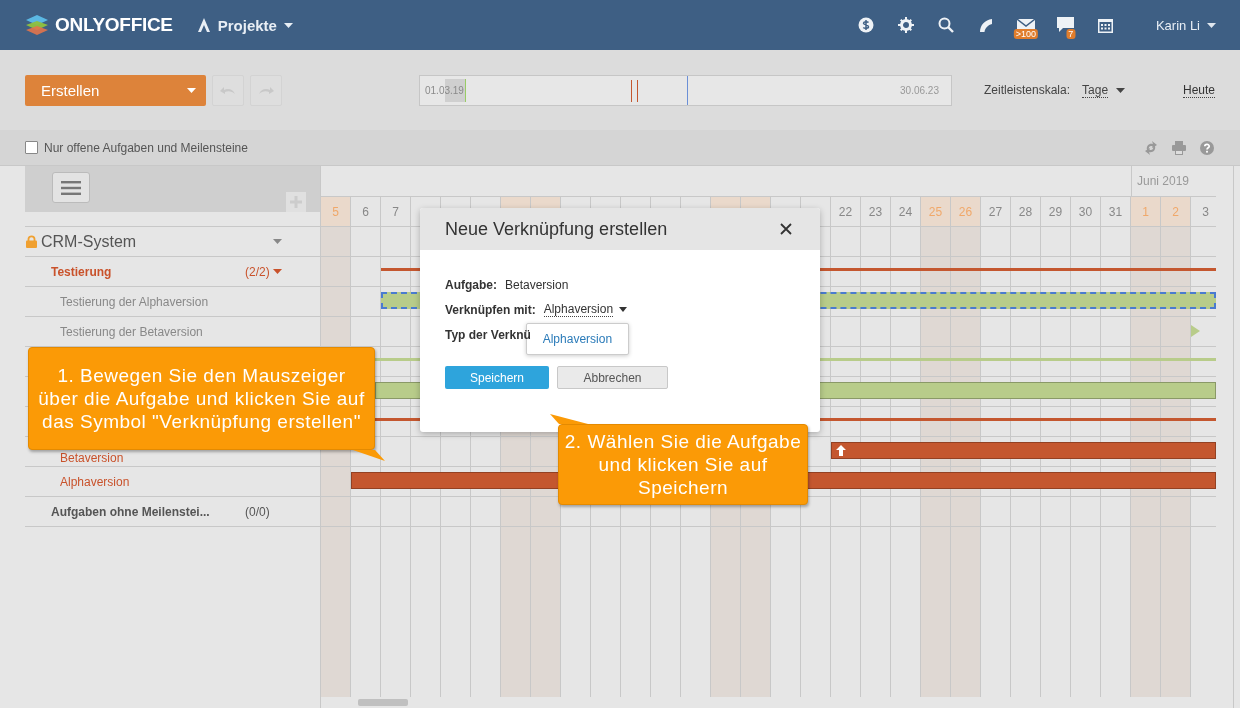 This screenshot has width=1240, height=708. Describe the element at coordinates (1025, 211) in the screenshot. I see `day-number: 28` at that location.